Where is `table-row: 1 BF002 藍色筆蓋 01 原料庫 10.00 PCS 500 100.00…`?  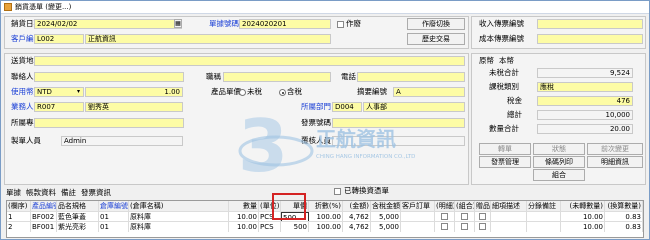
table-row: 1 BF002 藍色筆蓋 01 原料庫 10.00 PCS 500 100.00… is located at coordinates (325, 216).